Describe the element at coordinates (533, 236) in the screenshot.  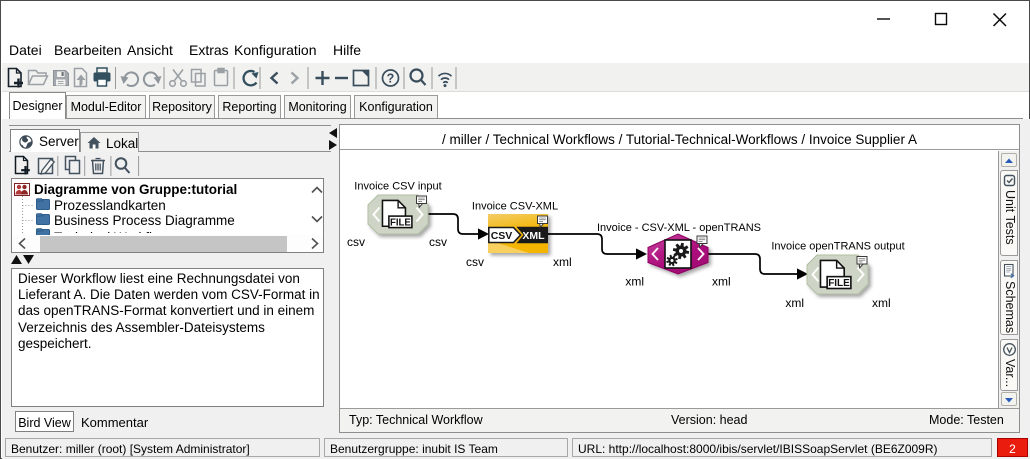
I see `svg-text: XML` at that location.